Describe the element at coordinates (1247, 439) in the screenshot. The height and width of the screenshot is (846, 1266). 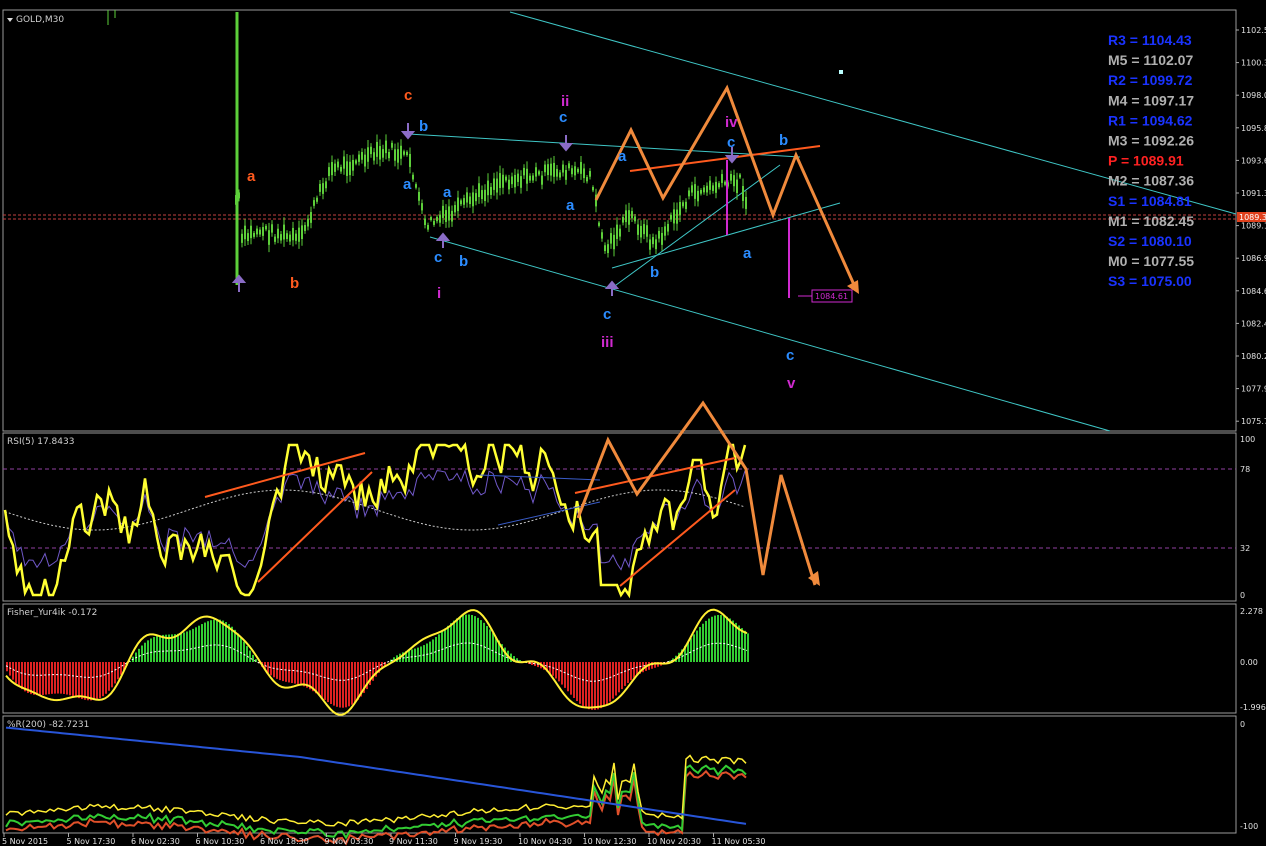
I see `rsi-axis-label: 100` at that location.